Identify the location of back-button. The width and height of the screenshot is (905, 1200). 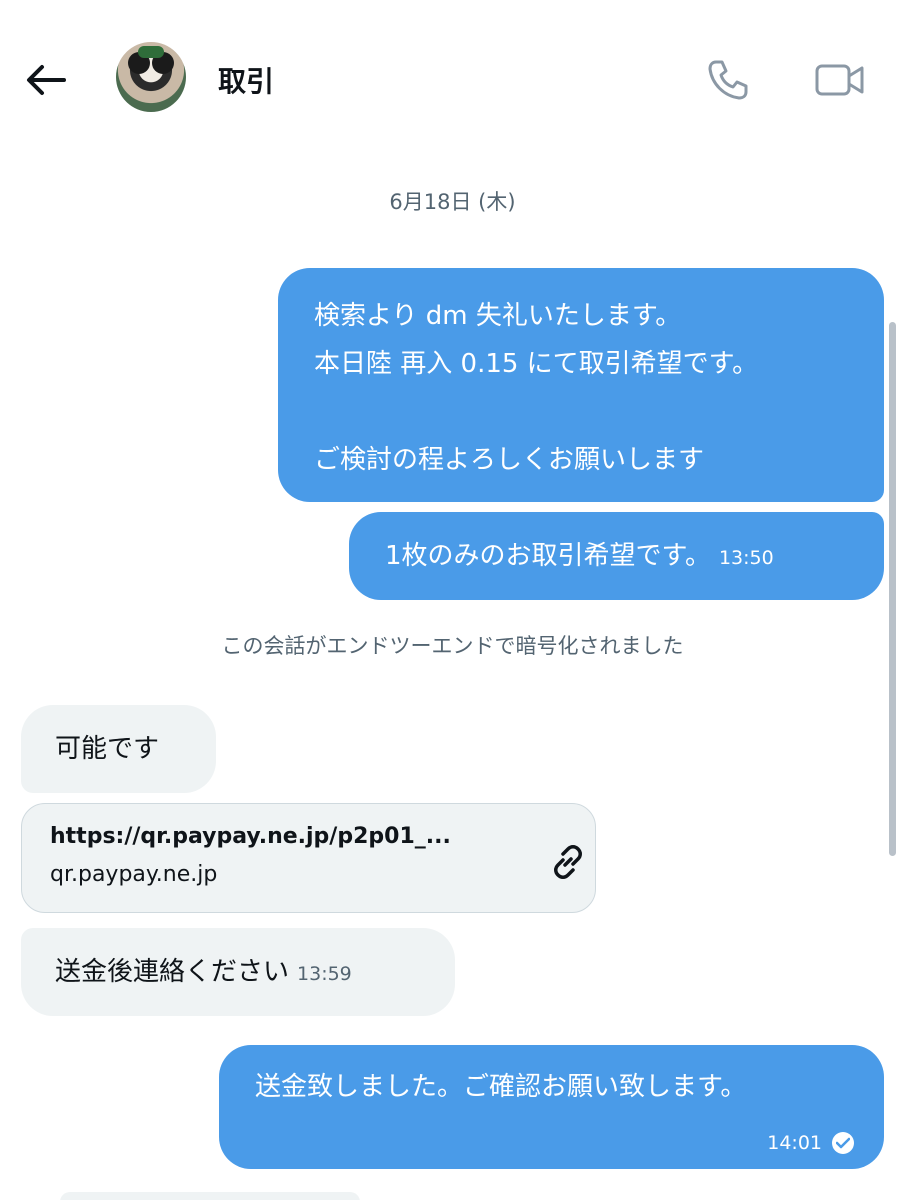
(46, 80).